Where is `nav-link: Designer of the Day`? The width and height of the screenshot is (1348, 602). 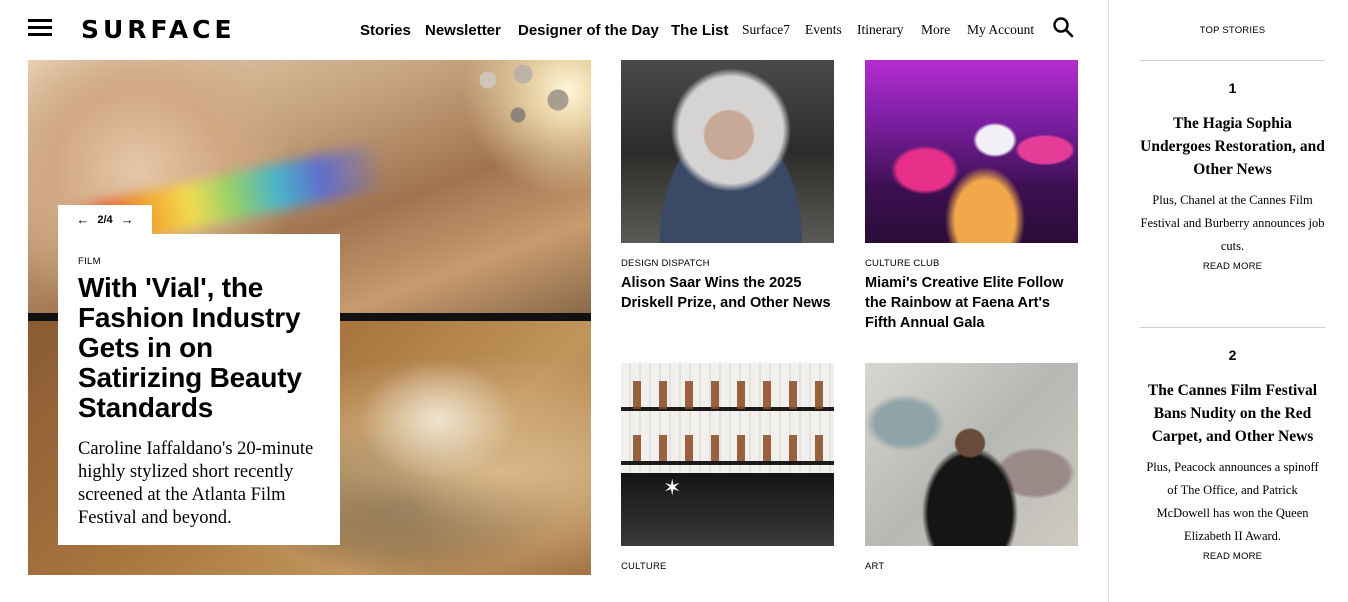
nav-link: Designer of the Day is located at coordinates (588, 30).